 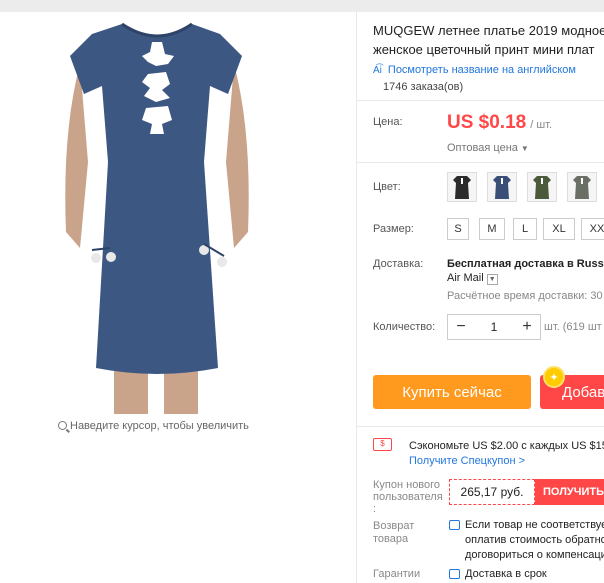 I want to click on price-unit: / шт., so click(x=541, y=125).